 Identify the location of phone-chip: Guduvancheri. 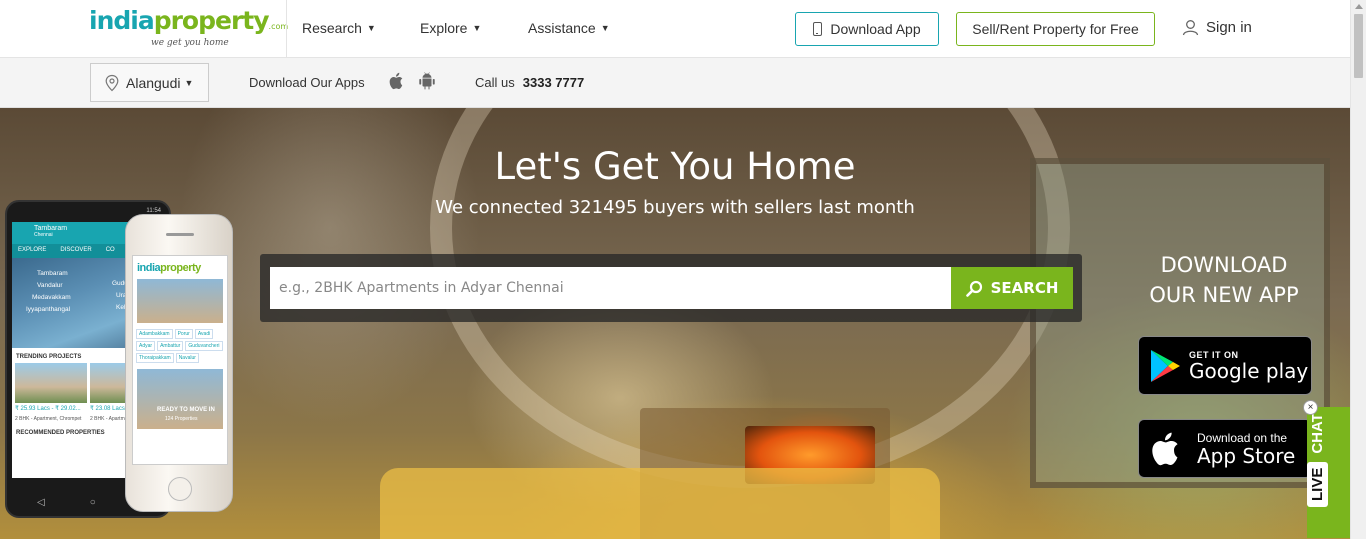
(204, 346).